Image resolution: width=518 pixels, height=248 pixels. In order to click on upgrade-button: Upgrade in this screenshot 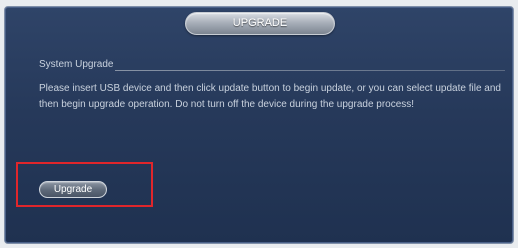, I will do `click(73, 189)`.